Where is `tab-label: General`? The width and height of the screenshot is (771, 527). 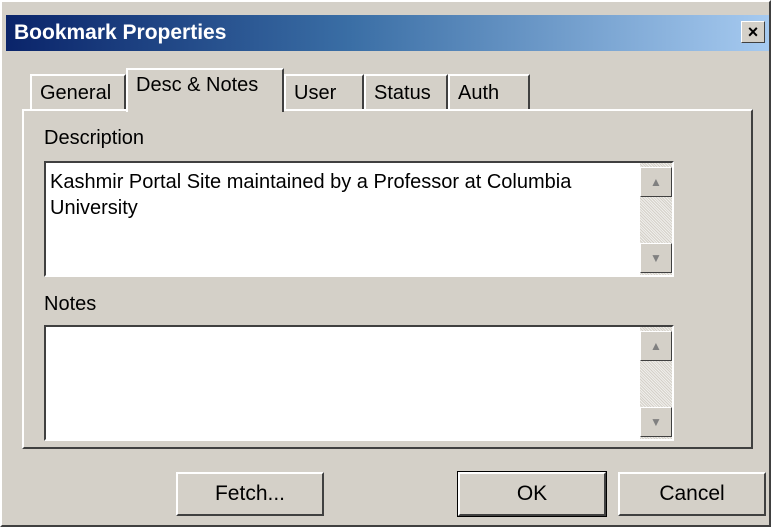 tab-label: General is located at coordinates (76, 93).